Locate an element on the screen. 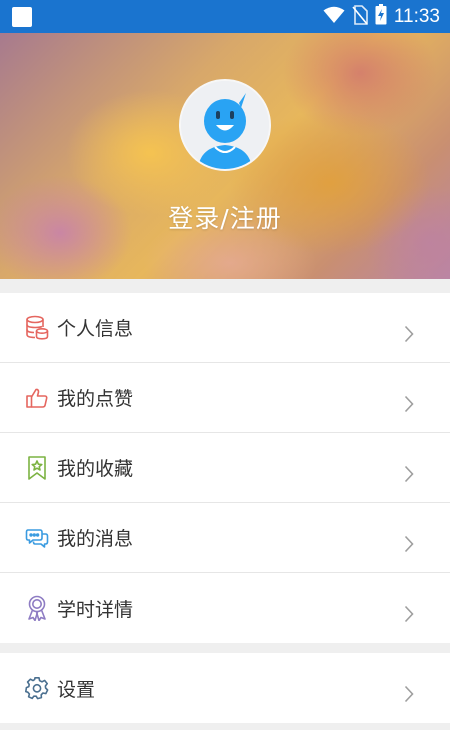 Image resolution: width=450 pixels, height=730 pixels. menu-item-study-hours: 学时详情 is located at coordinates (225, 608).